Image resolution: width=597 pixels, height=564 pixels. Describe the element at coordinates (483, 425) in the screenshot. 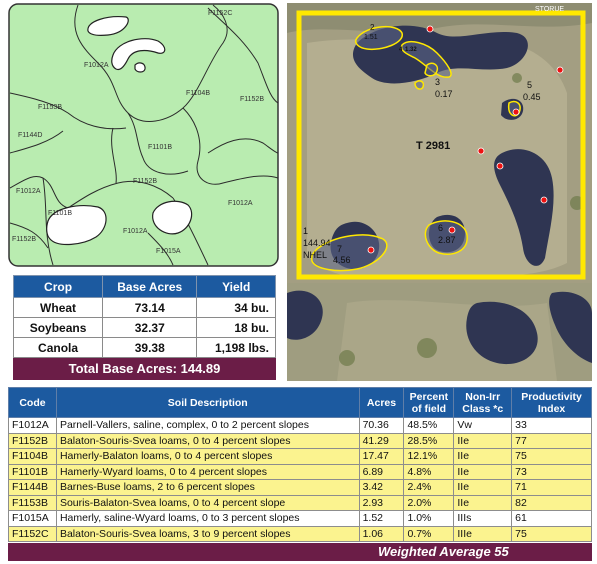

I see `soil-class: Vw` at that location.